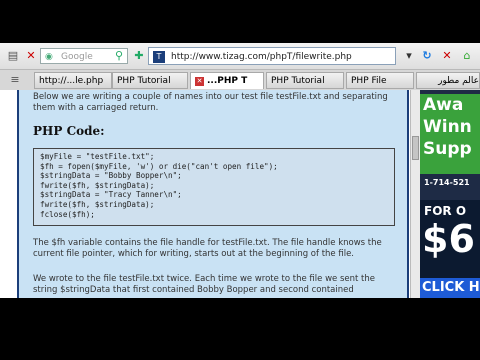 The image size is (480, 360). Describe the element at coordinates (427, 56) in the screenshot. I see `reload-icon: ↻` at that location.